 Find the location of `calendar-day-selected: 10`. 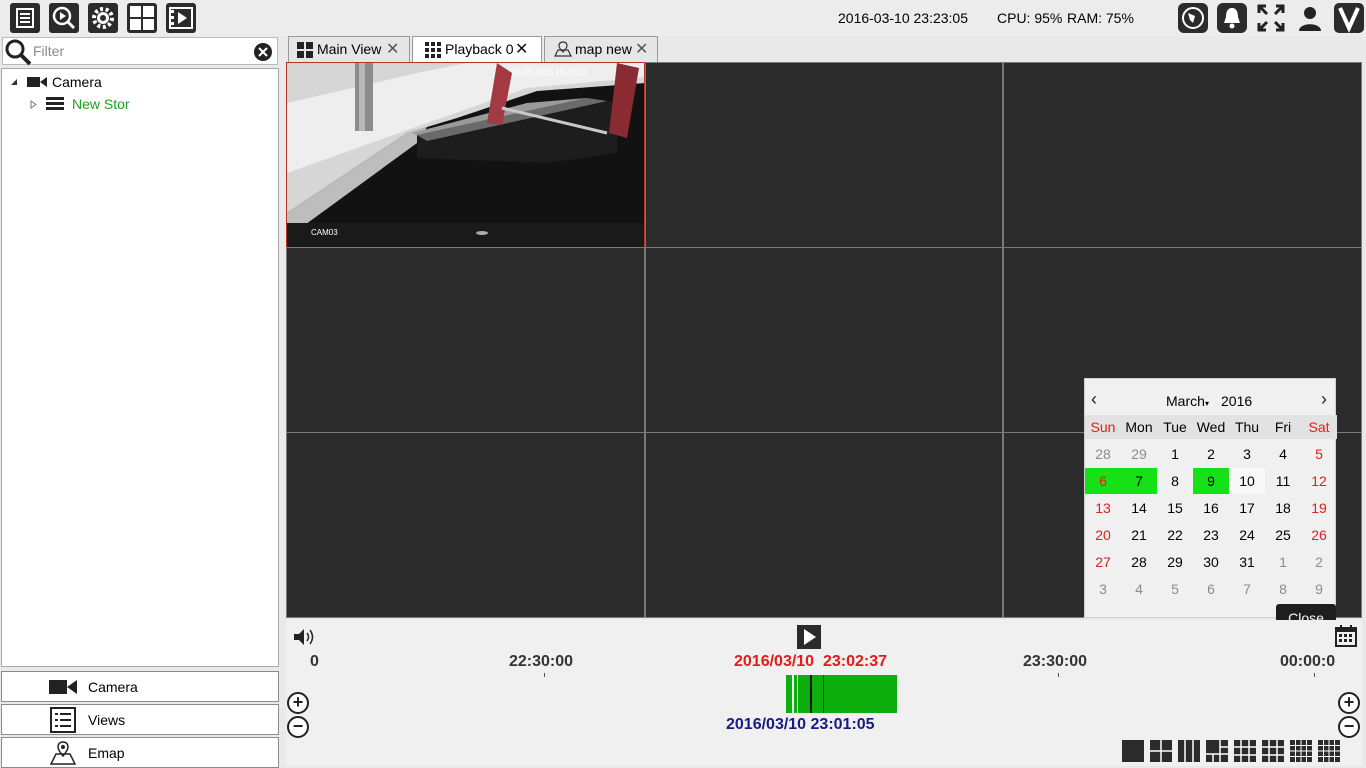

calendar-day-selected: 10 is located at coordinates (1247, 481).